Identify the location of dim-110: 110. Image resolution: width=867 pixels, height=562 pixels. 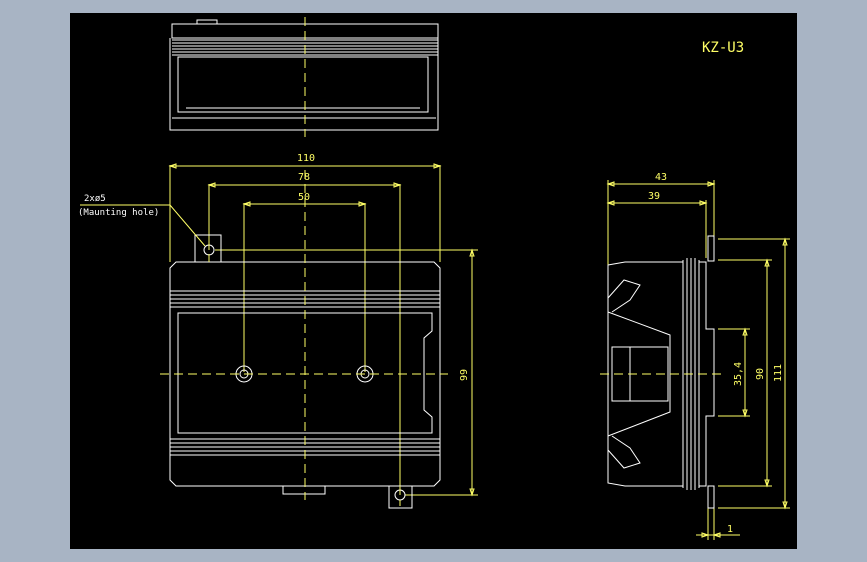
(306, 158).